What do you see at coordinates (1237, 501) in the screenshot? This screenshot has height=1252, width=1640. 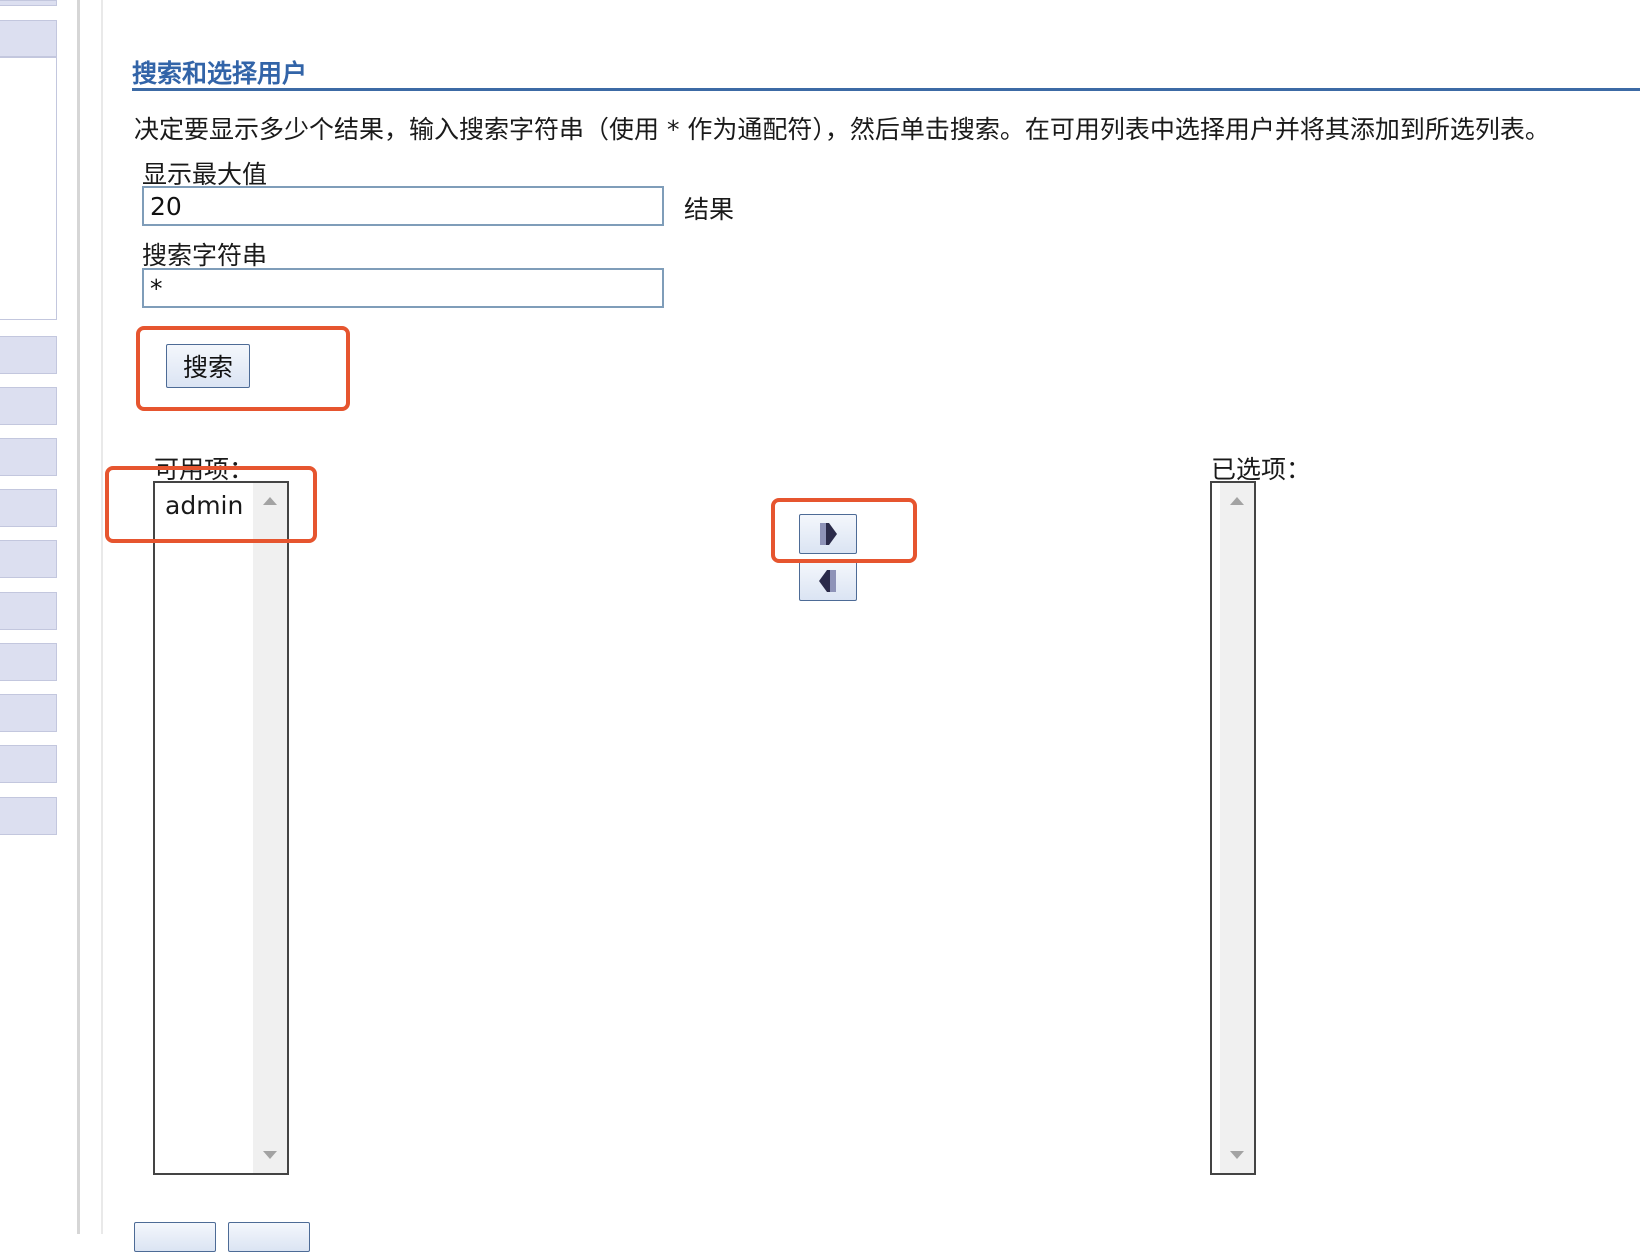 I see `scroll-up-icon` at bounding box center [1237, 501].